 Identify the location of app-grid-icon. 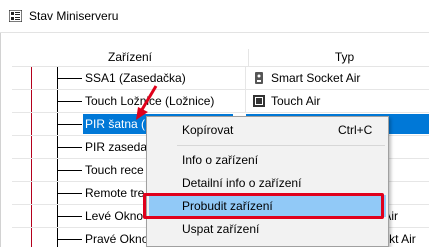
(15, 16).